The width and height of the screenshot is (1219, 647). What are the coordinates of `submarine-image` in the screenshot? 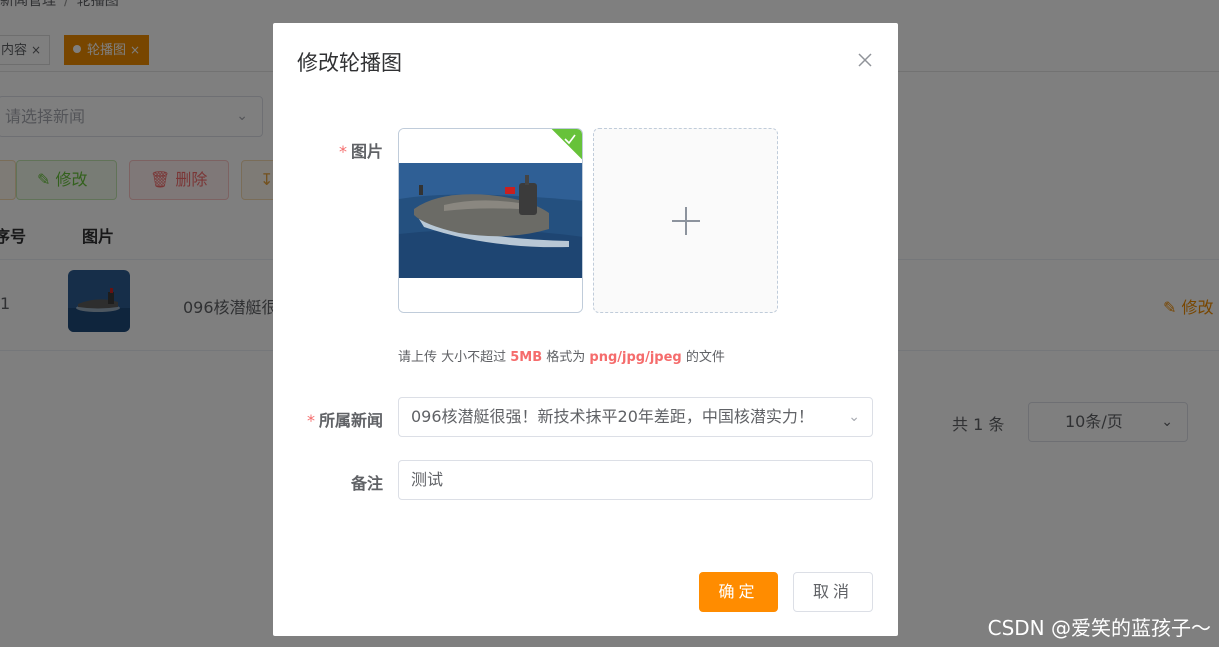 It's located at (490, 220).